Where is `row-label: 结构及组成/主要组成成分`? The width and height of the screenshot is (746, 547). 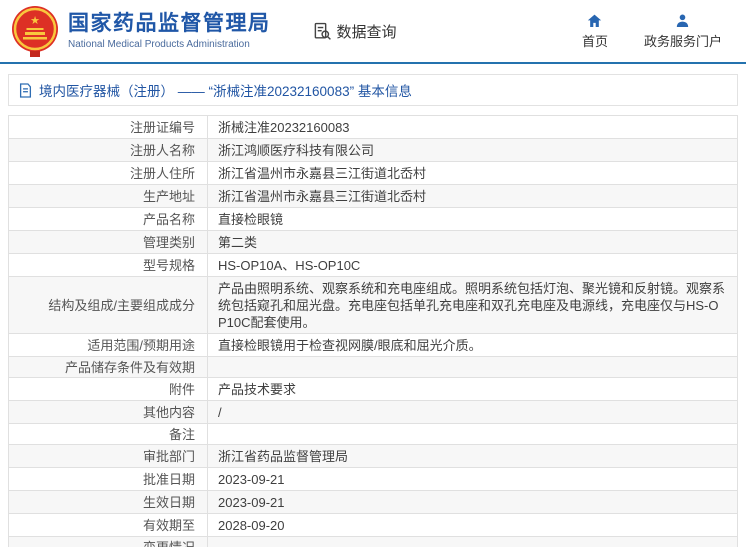
row-label: 结构及组成/主要组成成分 is located at coordinates (108, 305).